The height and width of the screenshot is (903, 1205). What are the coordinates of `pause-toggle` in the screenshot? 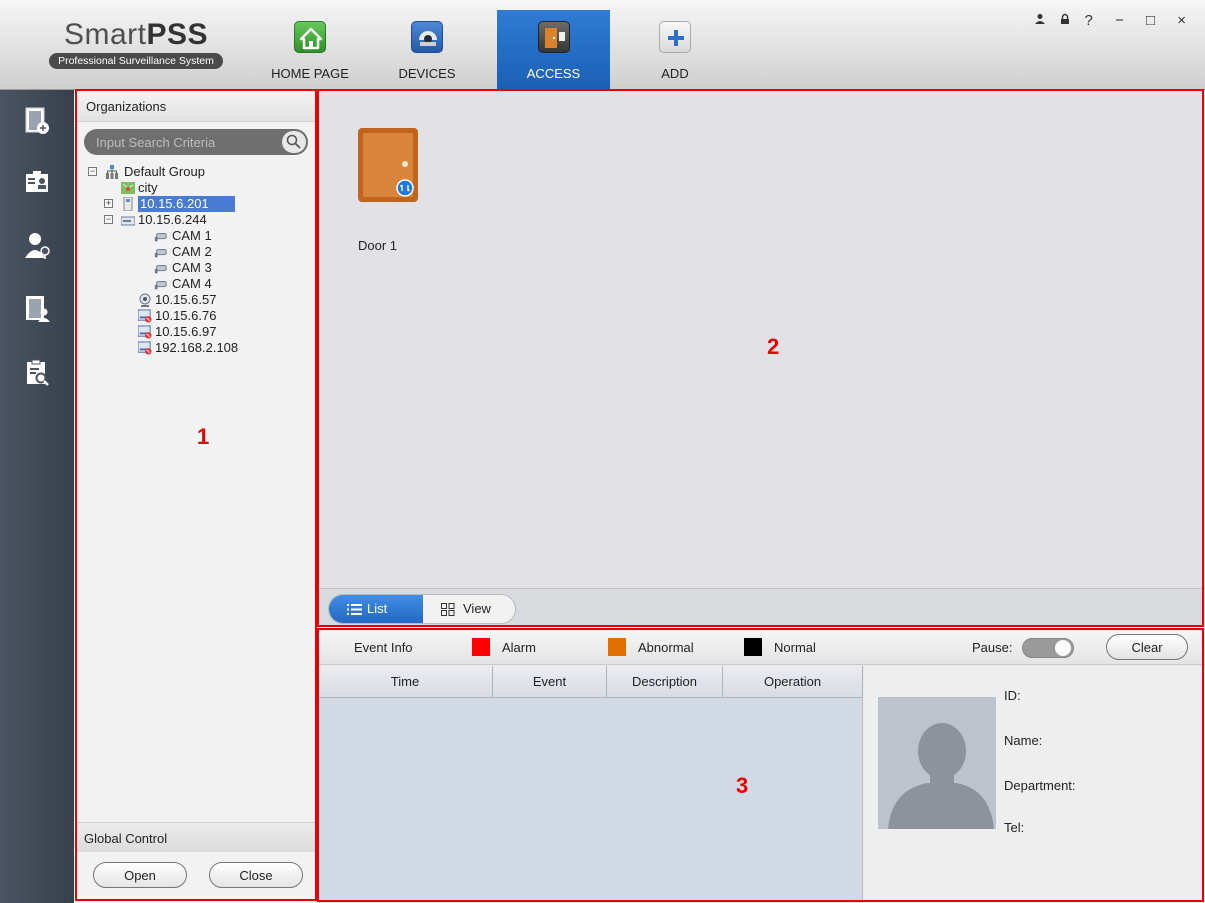 It's located at (1048, 648).